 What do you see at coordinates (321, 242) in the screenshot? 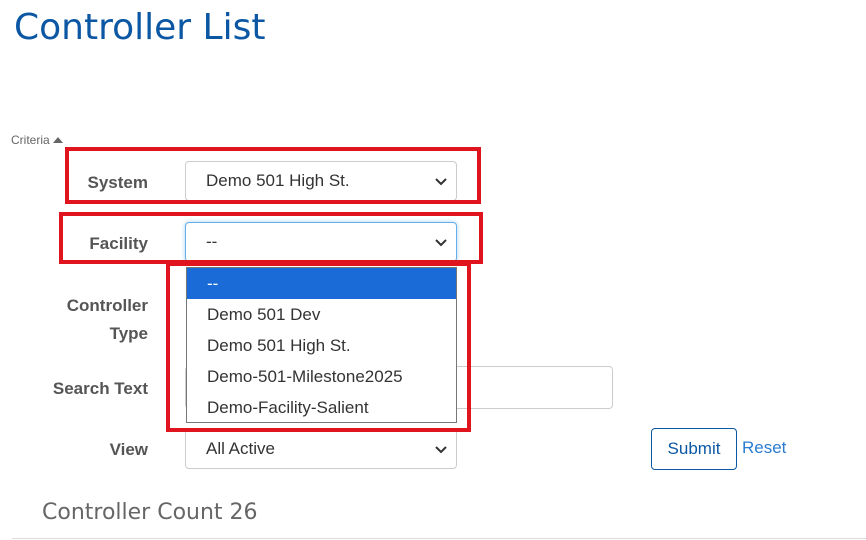
I see `facility-select: --` at bounding box center [321, 242].